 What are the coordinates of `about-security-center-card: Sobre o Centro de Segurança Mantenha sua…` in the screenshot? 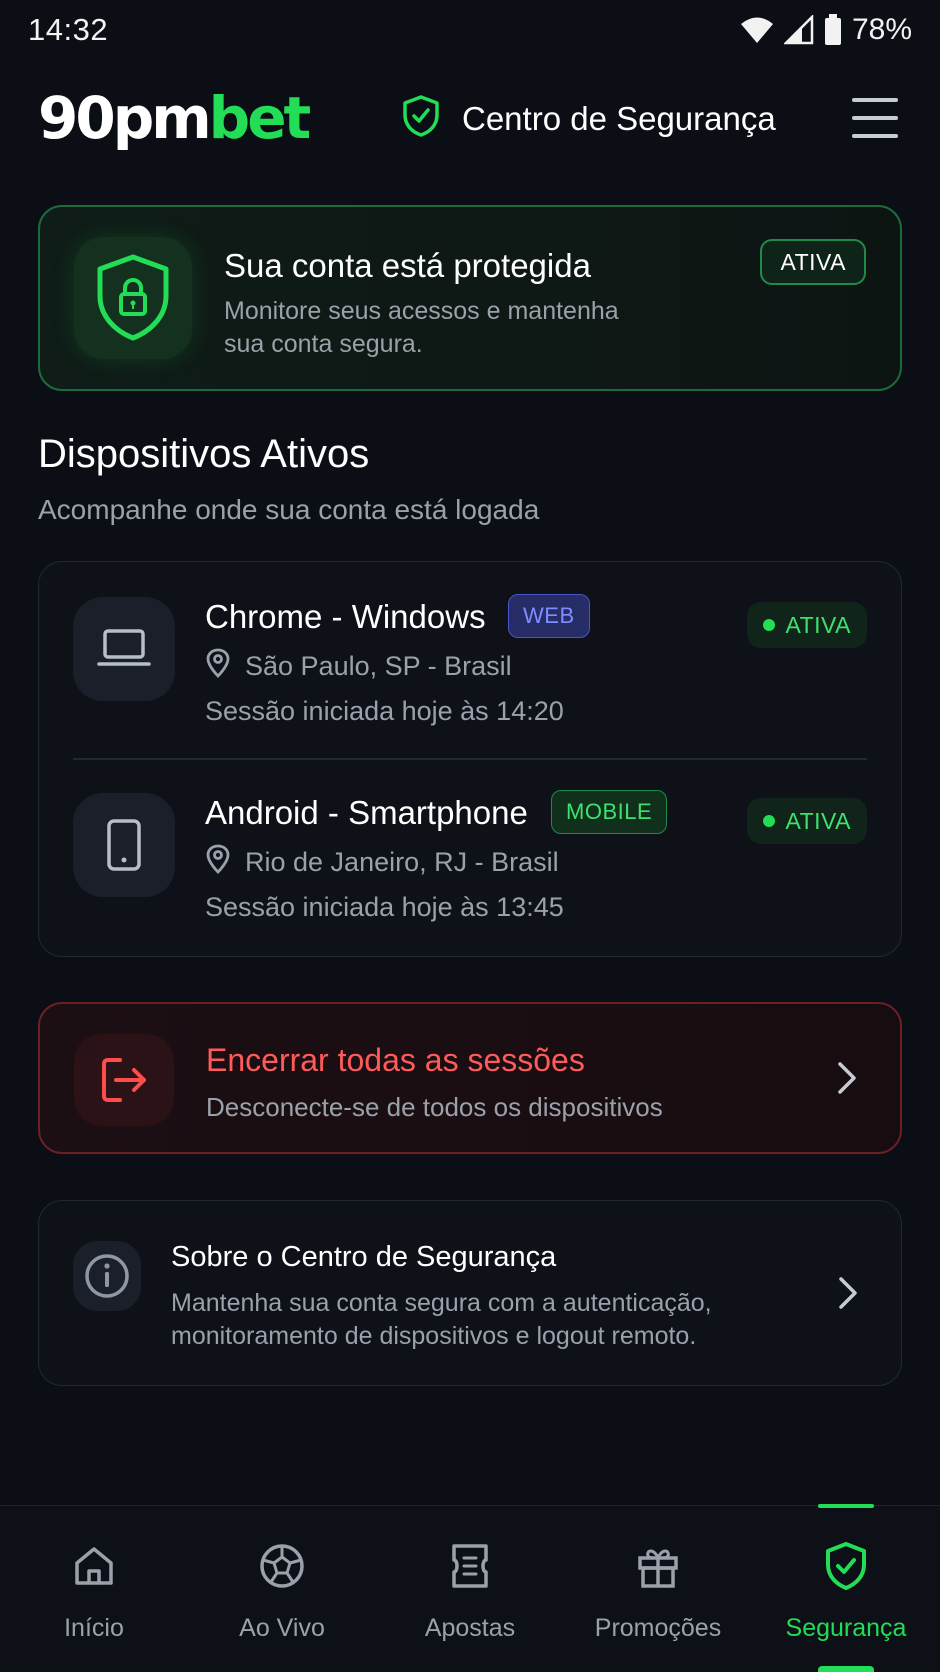 It's located at (470, 1293).